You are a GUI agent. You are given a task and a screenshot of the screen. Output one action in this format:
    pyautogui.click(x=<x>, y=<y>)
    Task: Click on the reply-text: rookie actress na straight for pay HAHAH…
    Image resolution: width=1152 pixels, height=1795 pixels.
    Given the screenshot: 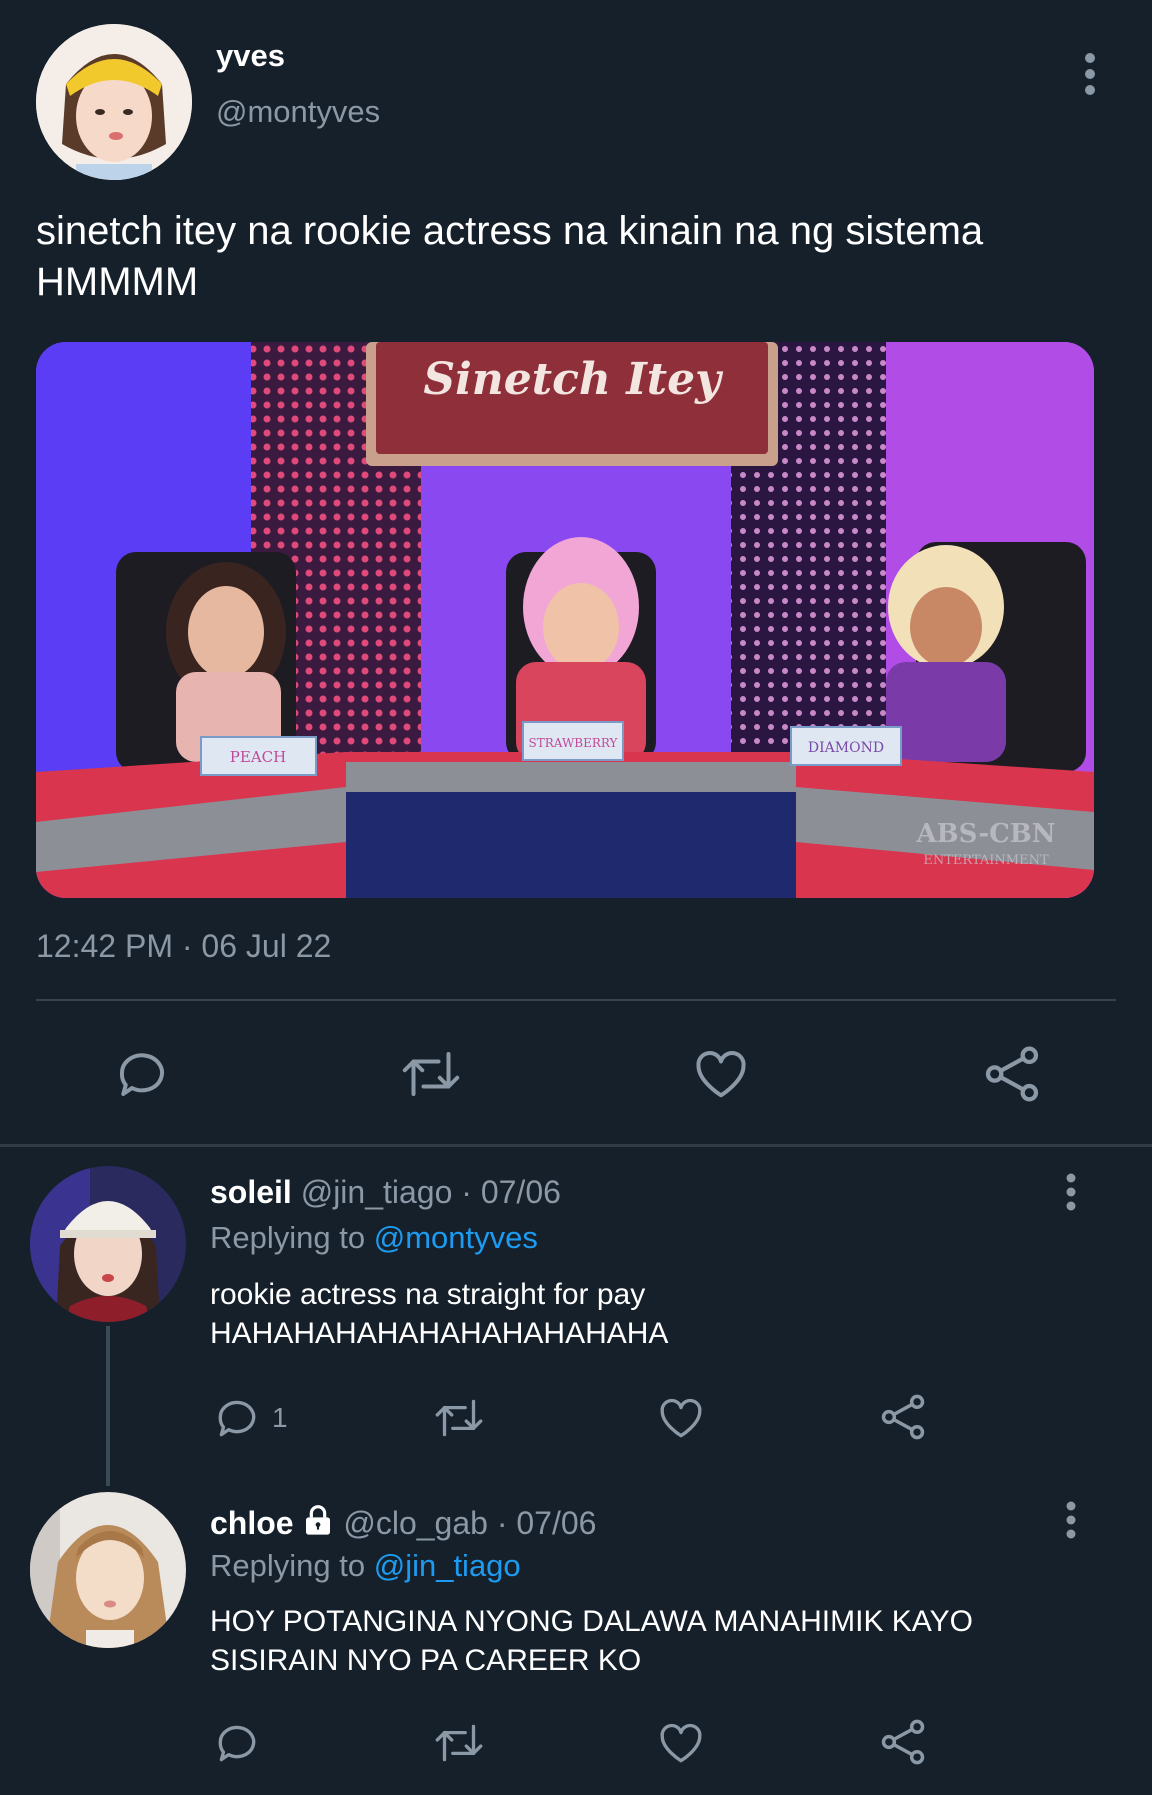 What is the action you would take?
    pyautogui.click(x=650, y=1314)
    